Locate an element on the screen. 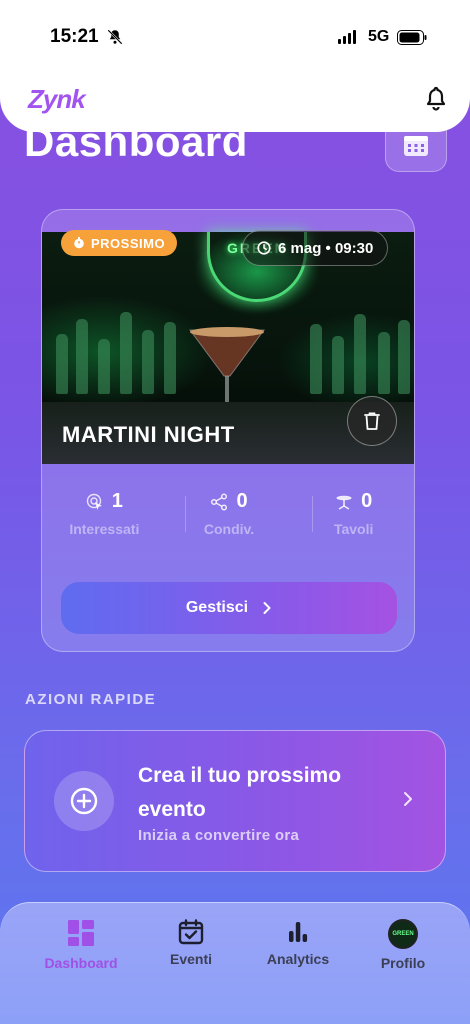 The width and height of the screenshot is (470, 1024). status-time: 15:21 is located at coordinates (74, 36).